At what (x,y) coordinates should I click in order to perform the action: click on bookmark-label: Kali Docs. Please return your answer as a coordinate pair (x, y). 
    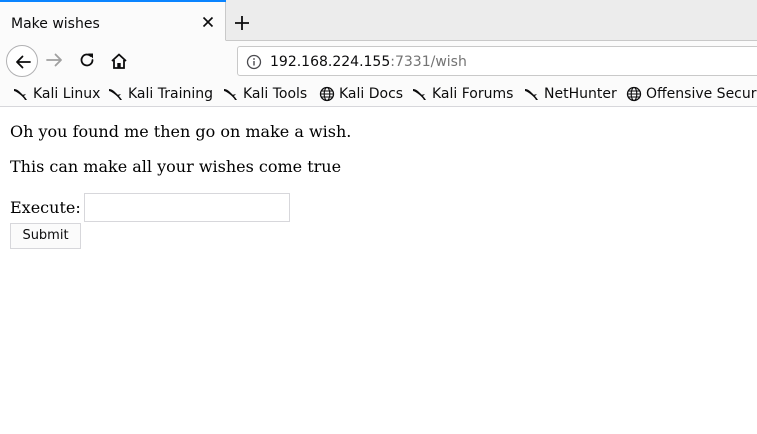
    Looking at the image, I should click on (371, 94).